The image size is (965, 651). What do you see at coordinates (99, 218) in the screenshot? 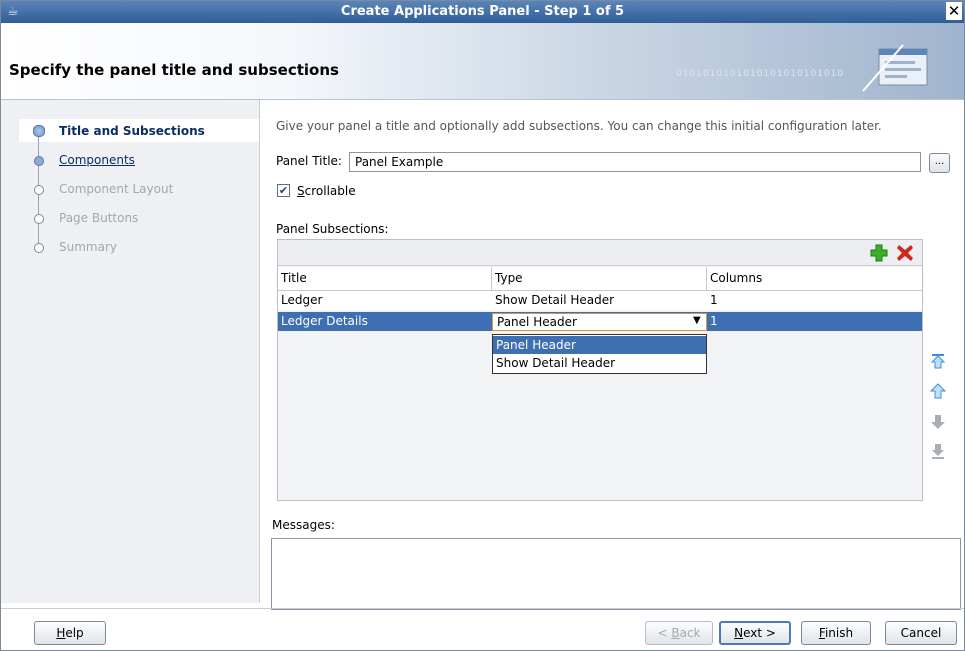
I see `nav-item-page-buttons: Page Buttons` at bounding box center [99, 218].